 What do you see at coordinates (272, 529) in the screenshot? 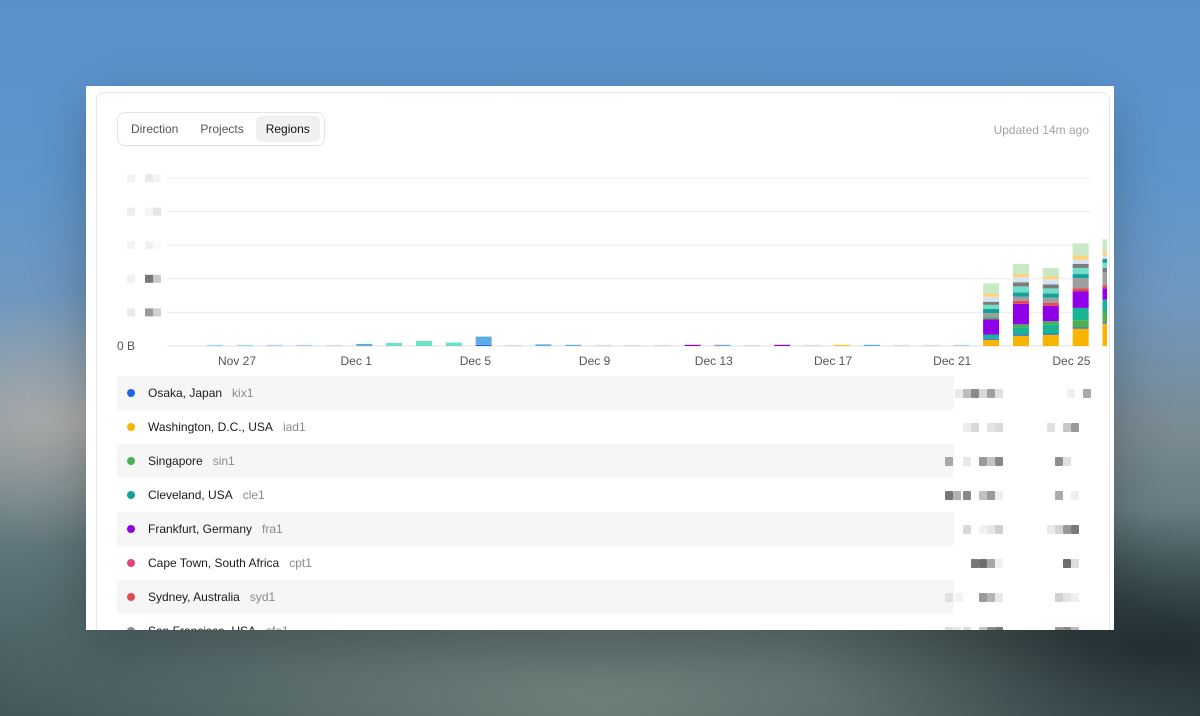
I see `region-code: fra1` at bounding box center [272, 529].